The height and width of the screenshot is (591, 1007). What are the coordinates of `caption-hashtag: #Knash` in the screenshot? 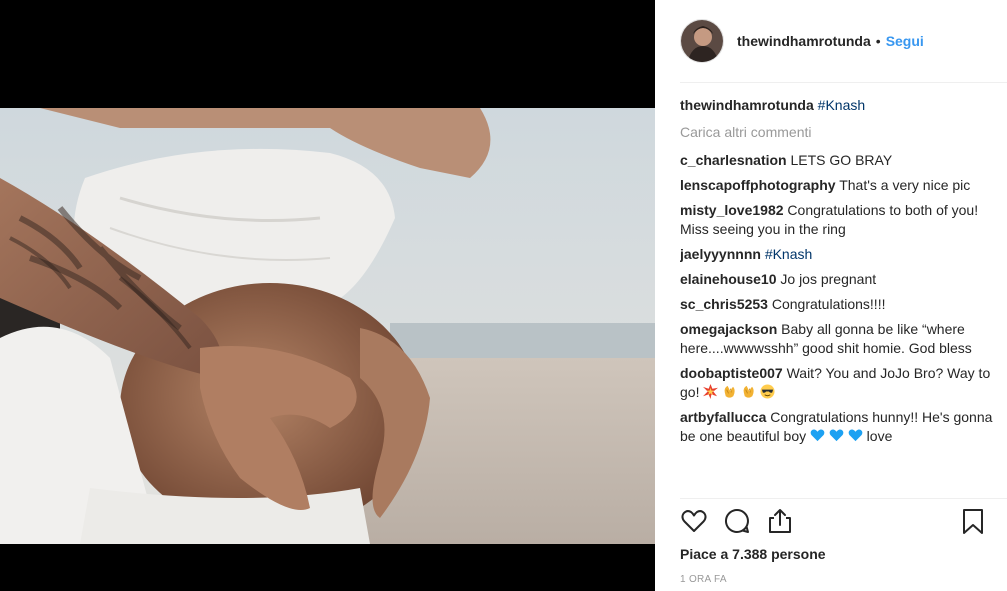 It's located at (841, 105).